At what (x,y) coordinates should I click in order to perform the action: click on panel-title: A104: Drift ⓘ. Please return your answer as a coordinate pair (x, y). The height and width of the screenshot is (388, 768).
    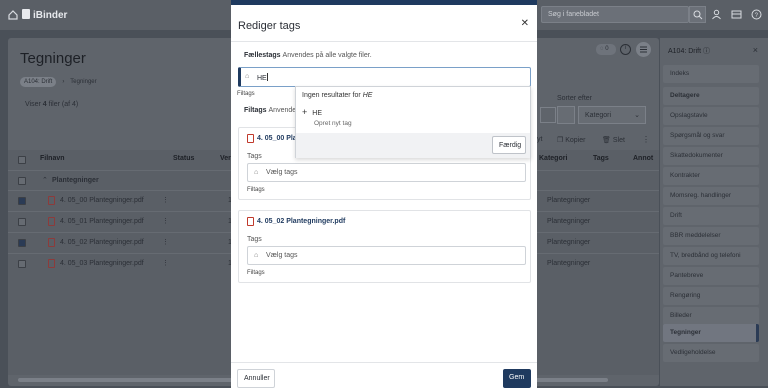
    Looking at the image, I should click on (689, 51).